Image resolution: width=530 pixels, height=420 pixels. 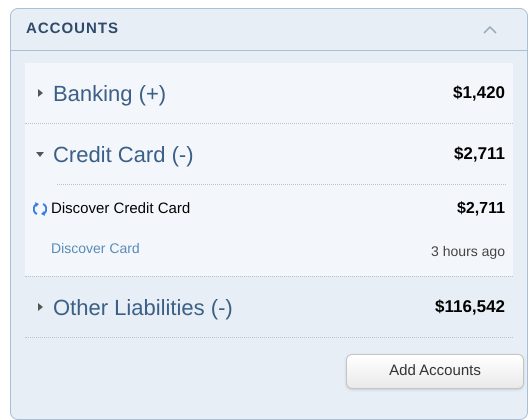 I want to click on group-name: Other Liabilities (-), so click(x=143, y=307).